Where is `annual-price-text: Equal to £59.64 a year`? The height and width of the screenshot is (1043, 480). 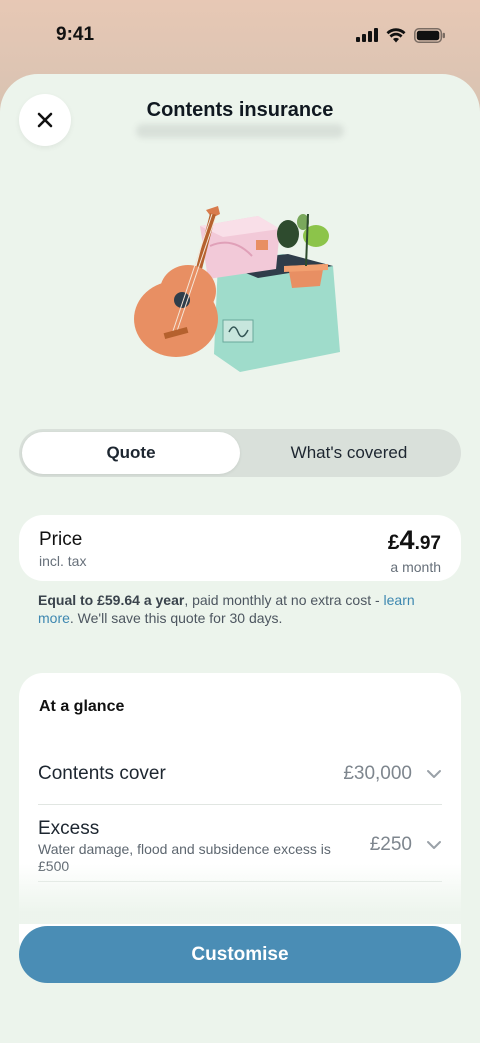 annual-price-text: Equal to £59.64 a year is located at coordinates (111, 600).